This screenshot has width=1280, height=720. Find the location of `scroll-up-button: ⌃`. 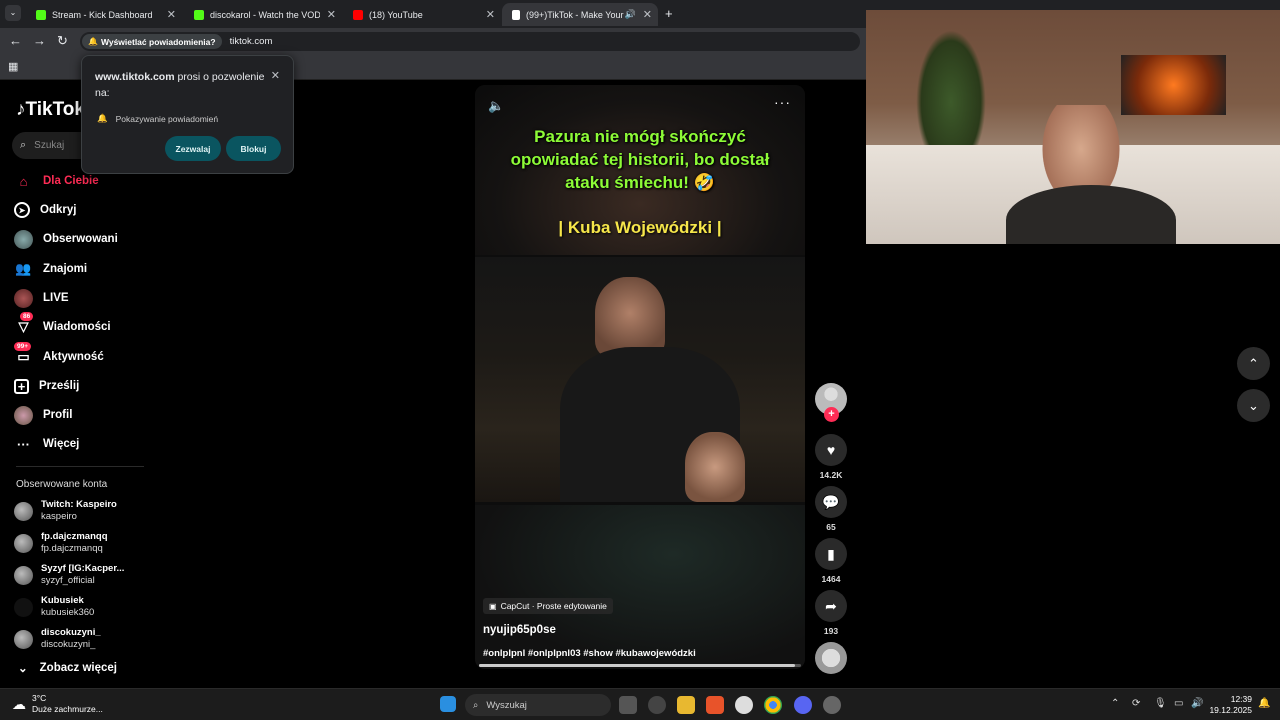

scroll-up-button: ⌃ is located at coordinates (1253, 363).